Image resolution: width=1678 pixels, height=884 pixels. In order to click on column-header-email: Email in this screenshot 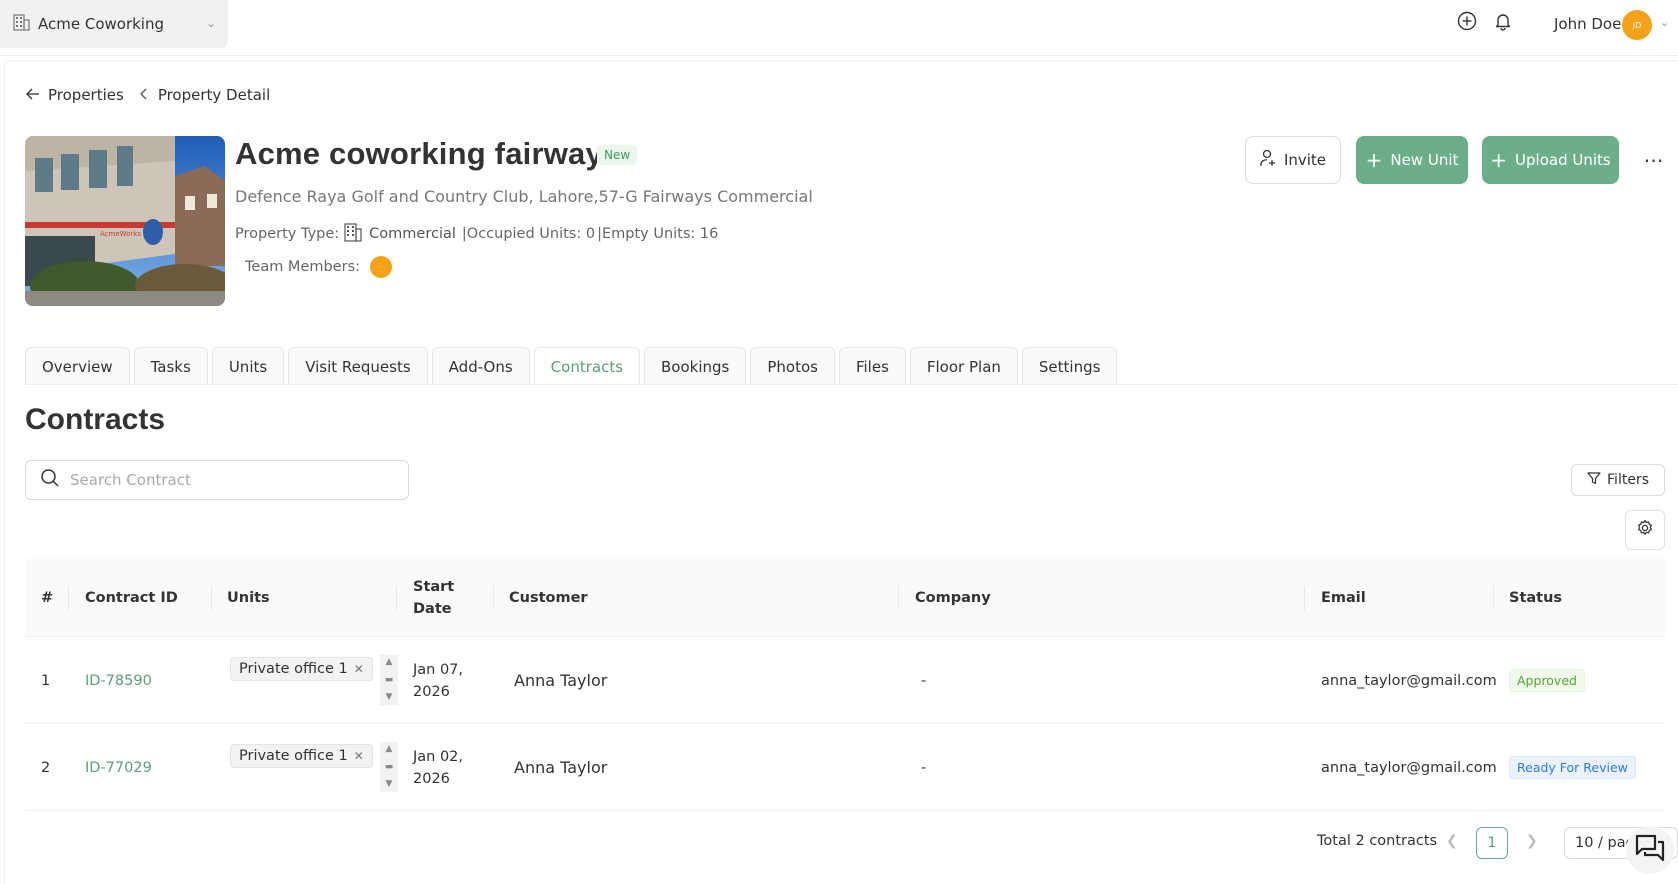, I will do `click(1335, 598)`.